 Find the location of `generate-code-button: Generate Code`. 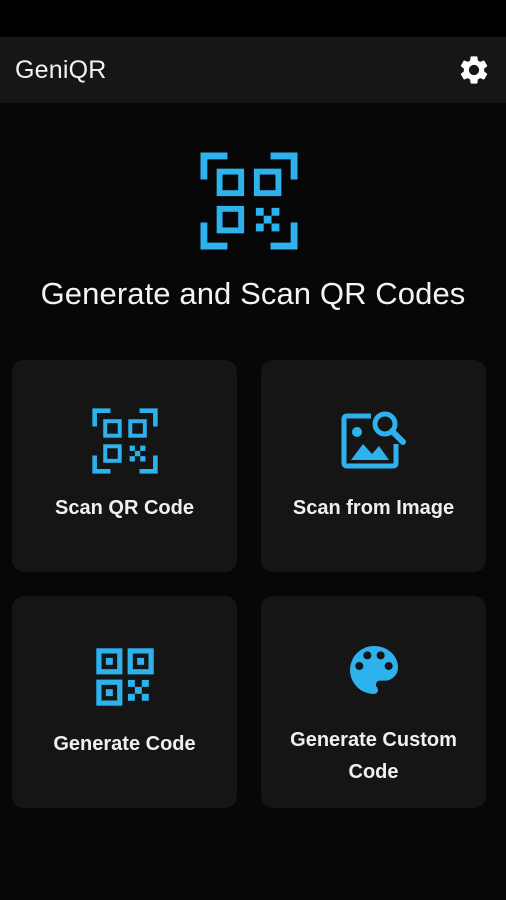

generate-code-button: Generate Code is located at coordinates (124, 702).